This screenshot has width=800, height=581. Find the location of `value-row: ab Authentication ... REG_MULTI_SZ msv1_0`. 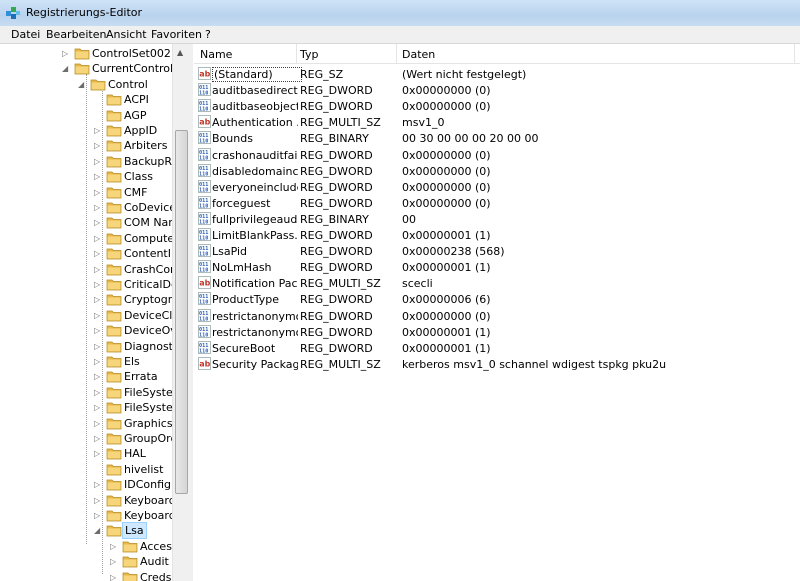

value-row: ab Authentication ... REG_MULTI_SZ msv1_0 is located at coordinates (497, 122).